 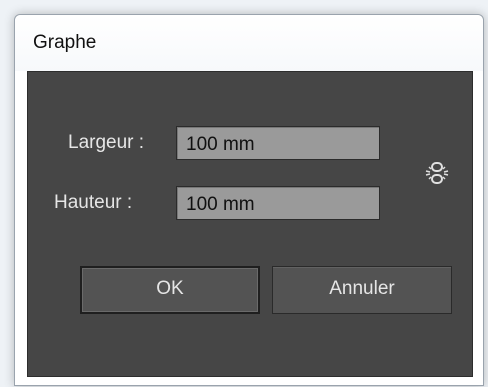 What do you see at coordinates (362, 290) in the screenshot?
I see `cancel-button: Annuler` at bounding box center [362, 290].